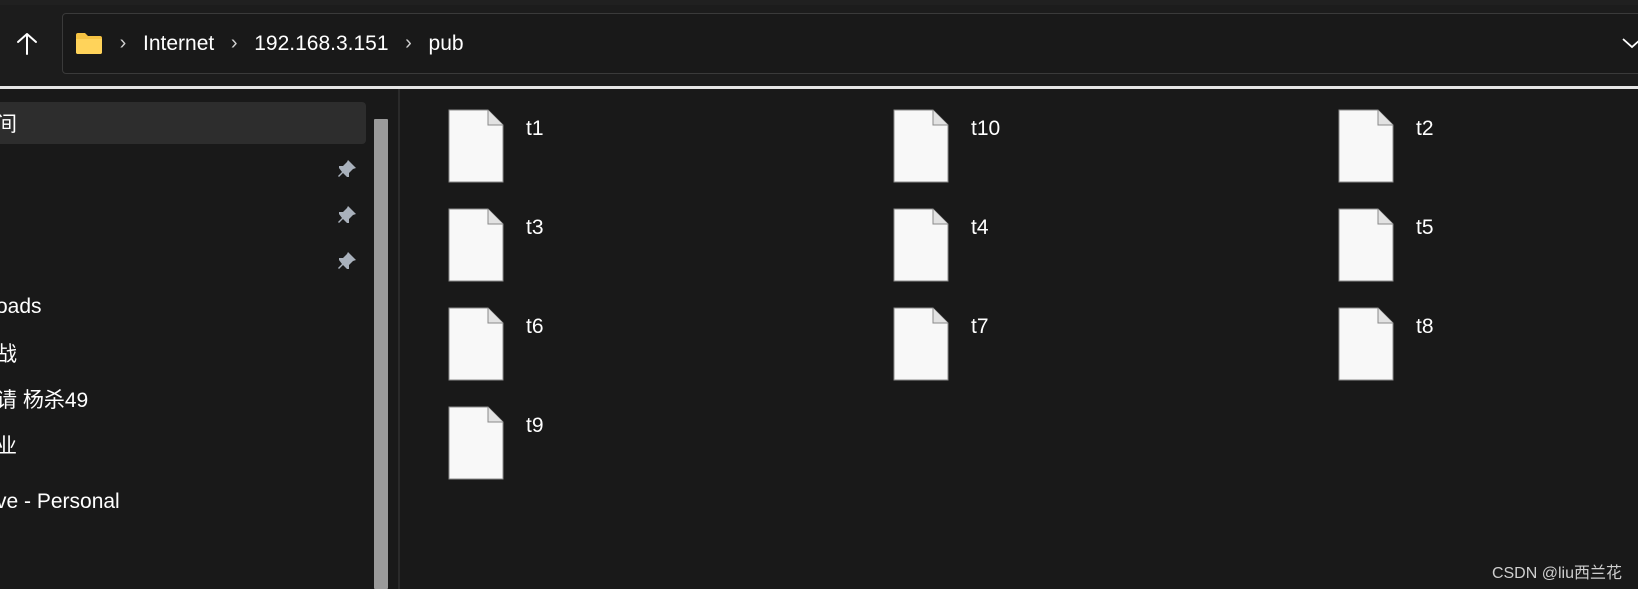  What do you see at coordinates (44, 400) in the screenshot?
I see `nav-item-label: 请 杨杀49` at bounding box center [44, 400].